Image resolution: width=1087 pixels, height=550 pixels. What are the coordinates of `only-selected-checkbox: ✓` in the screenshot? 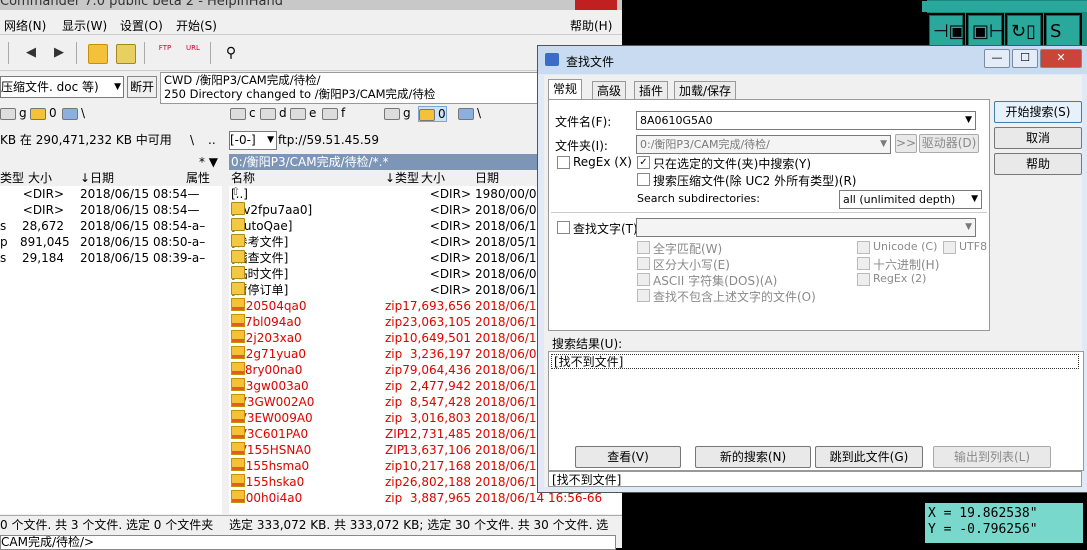 It's located at (643, 162).